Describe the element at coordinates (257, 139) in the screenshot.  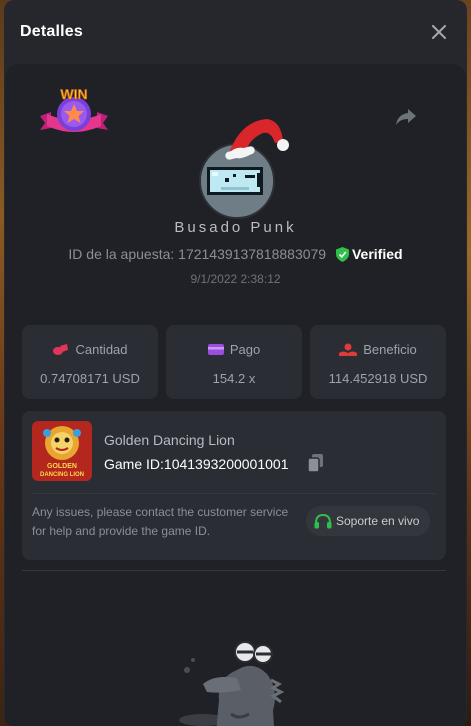
I see `santa-hat-icon` at that location.